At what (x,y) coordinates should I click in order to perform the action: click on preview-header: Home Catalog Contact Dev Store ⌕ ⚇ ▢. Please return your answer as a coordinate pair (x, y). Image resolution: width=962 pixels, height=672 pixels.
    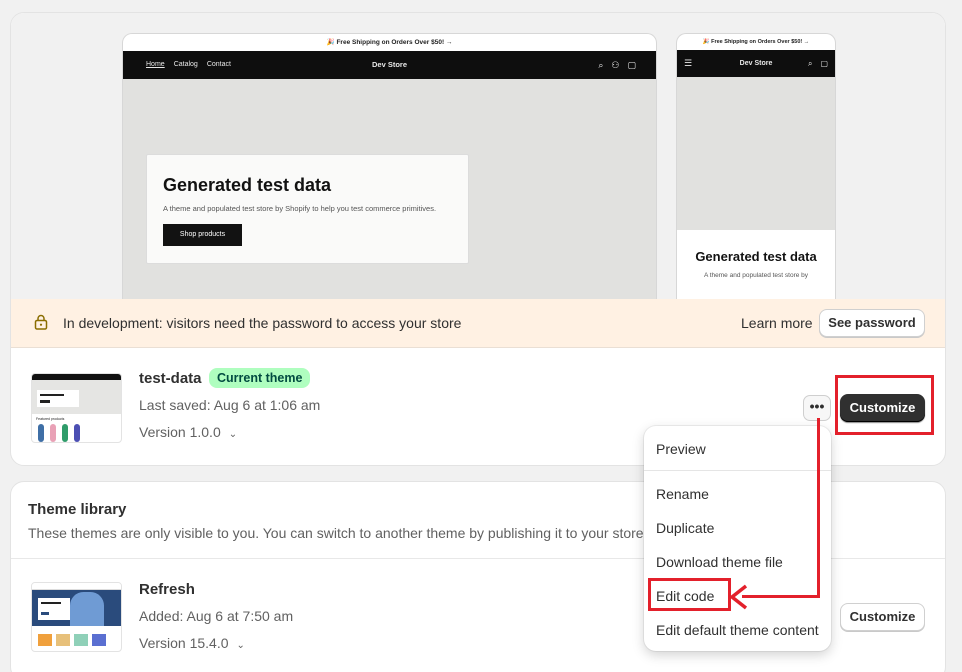
    Looking at the image, I should click on (389, 65).